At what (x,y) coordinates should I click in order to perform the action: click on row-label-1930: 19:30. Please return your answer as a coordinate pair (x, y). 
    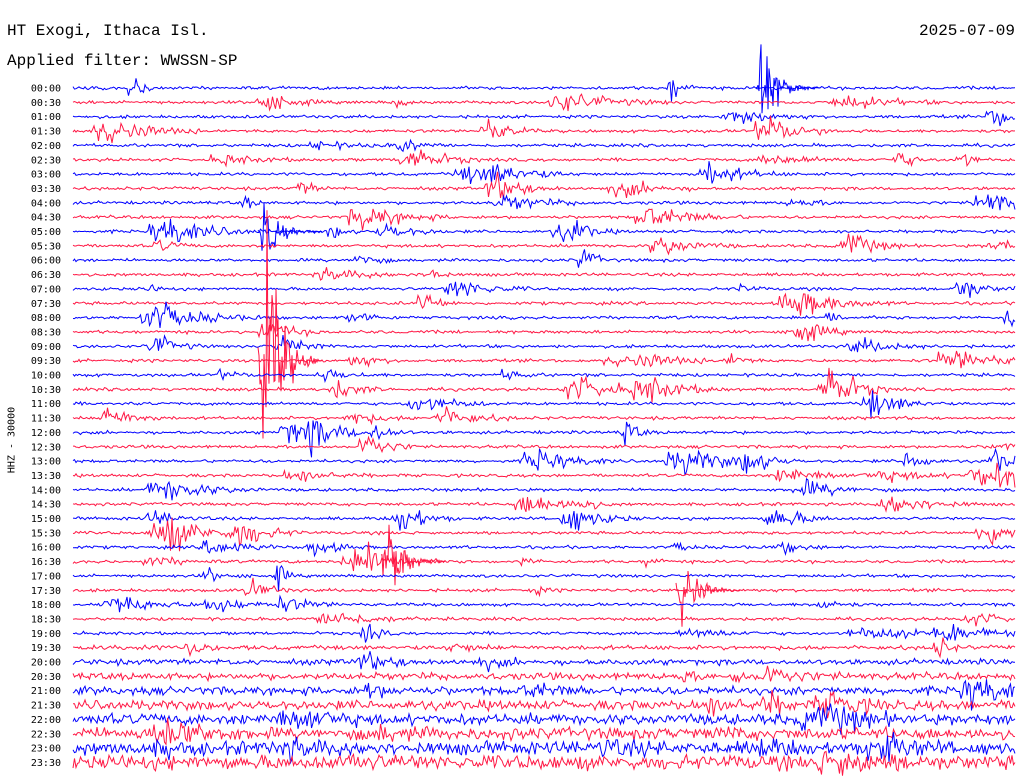
    Looking at the image, I should click on (46, 648).